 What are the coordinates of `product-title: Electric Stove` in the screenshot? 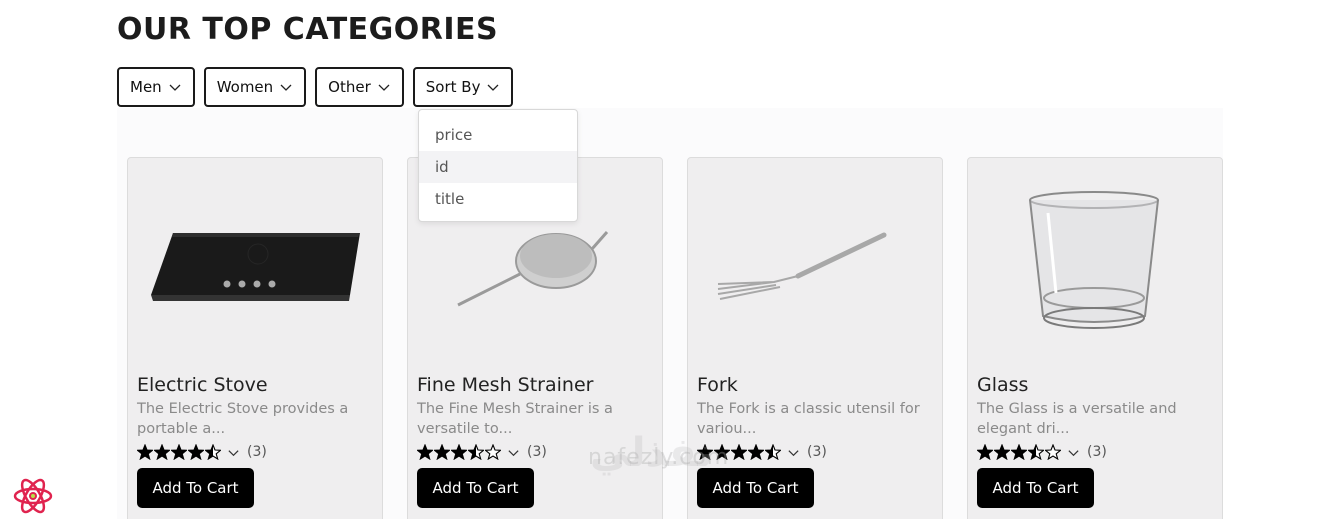 It's located at (202, 385).